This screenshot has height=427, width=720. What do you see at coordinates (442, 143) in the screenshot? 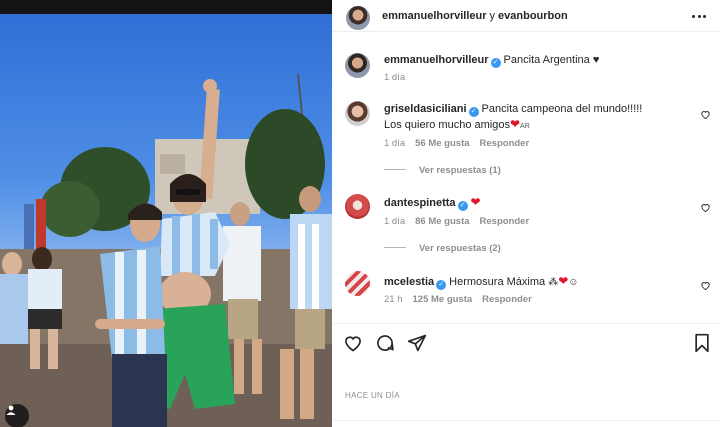
I see `comment-likes: 56 Me gusta` at bounding box center [442, 143].